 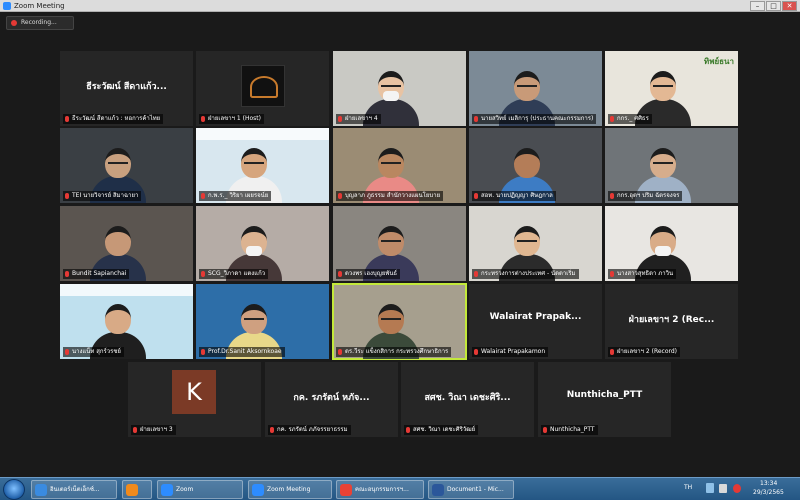 I want to click on minimize-button: –, so click(x=757, y=6).